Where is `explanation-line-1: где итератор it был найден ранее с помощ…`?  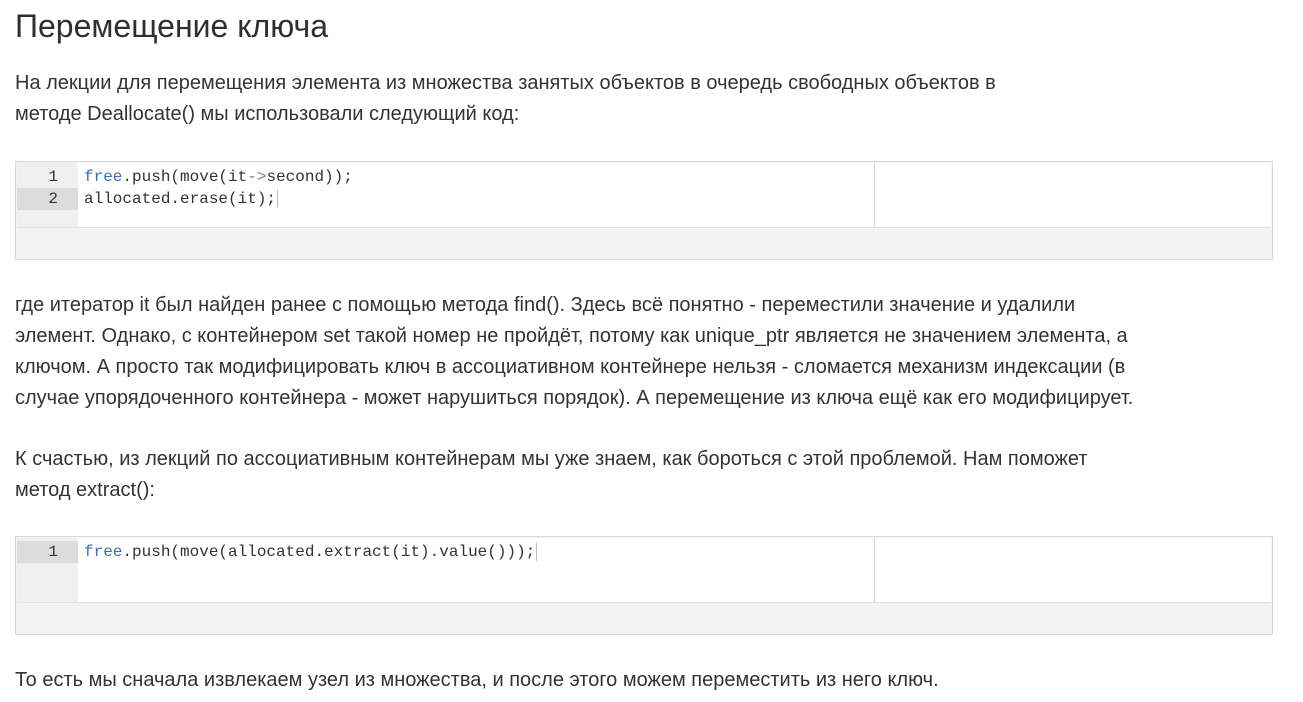
explanation-line-1: где итератор it был найден ранее с помощ… is located at coordinates (545, 305).